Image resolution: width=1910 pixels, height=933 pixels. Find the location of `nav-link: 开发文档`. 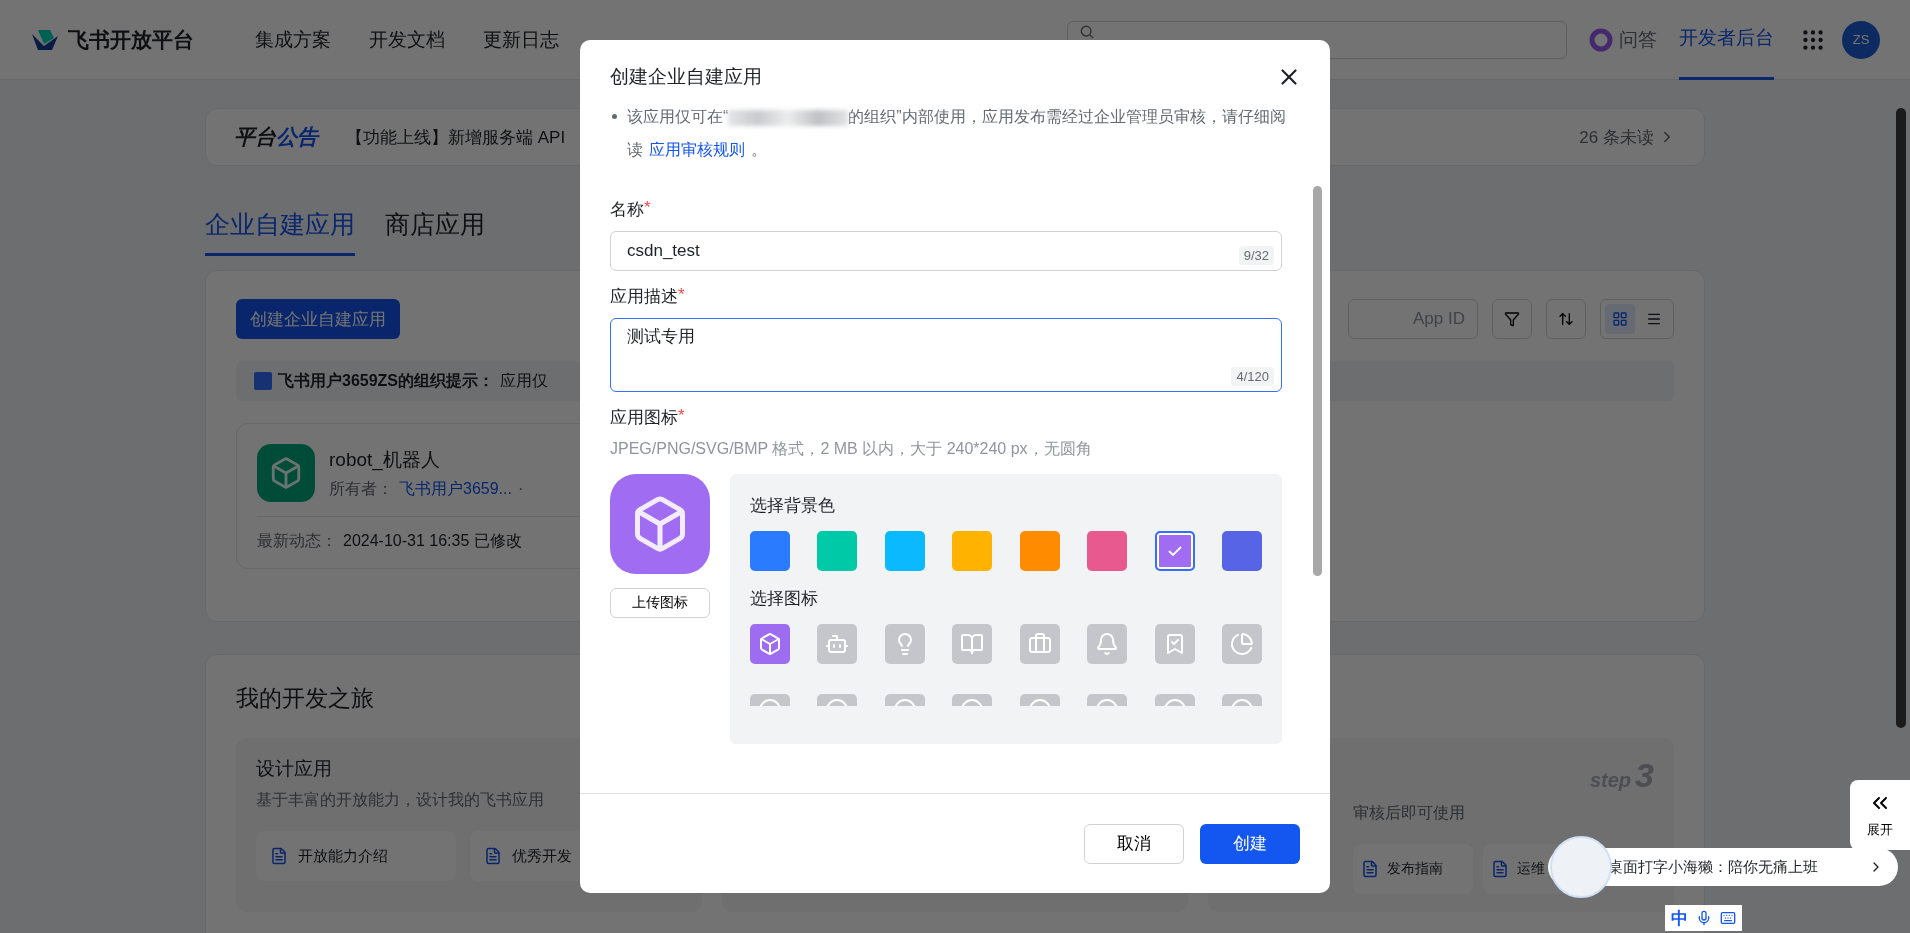

nav-link: 开发文档 is located at coordinates (407, 39).